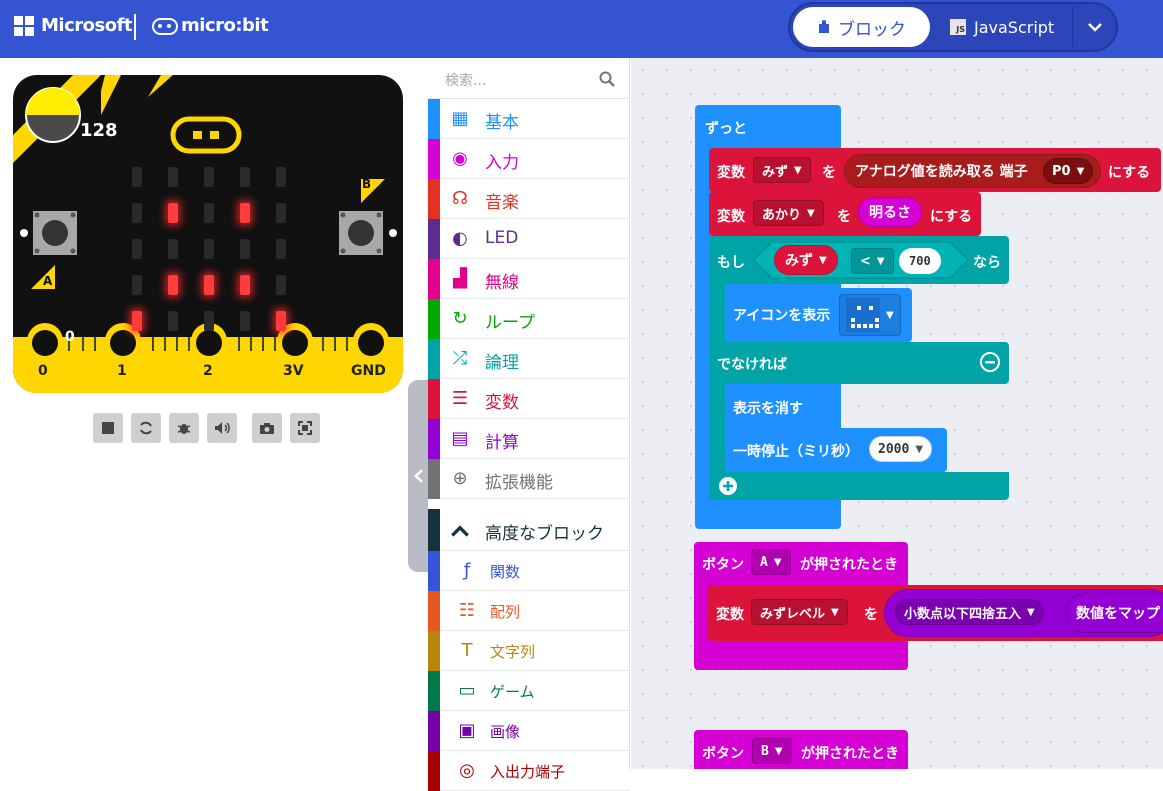 The width and height of the screenshot is (1163, 791). I want to click on set-akari-var-dropdown: あかり ▼, so click(788, 213).